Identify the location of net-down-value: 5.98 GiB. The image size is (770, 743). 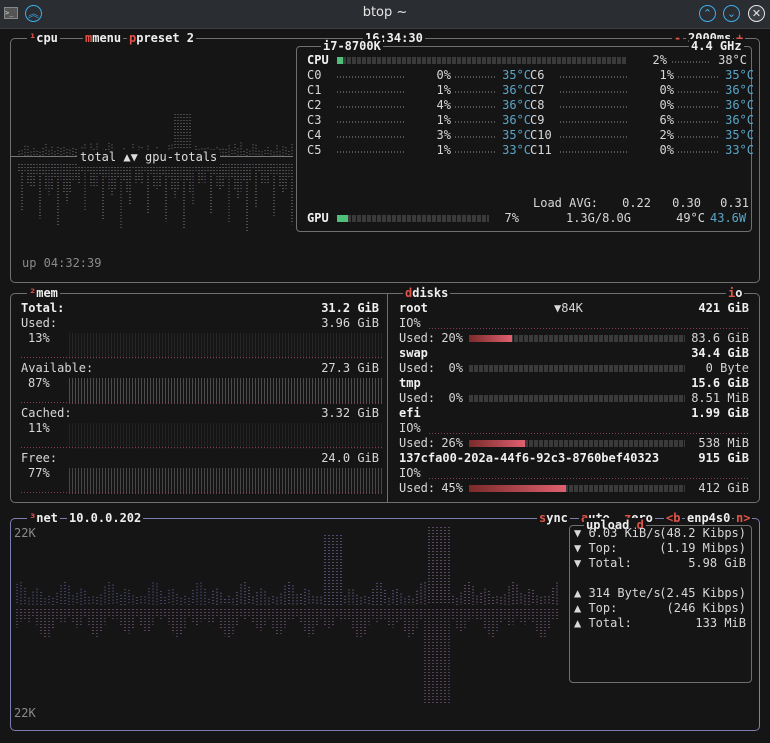
(717, 563).